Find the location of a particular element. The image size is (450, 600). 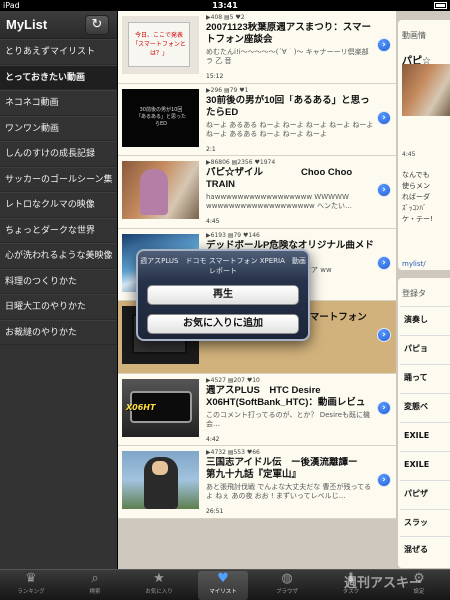

tab-browser: ◍ ブラウザ is located at coordinates (287, 585).